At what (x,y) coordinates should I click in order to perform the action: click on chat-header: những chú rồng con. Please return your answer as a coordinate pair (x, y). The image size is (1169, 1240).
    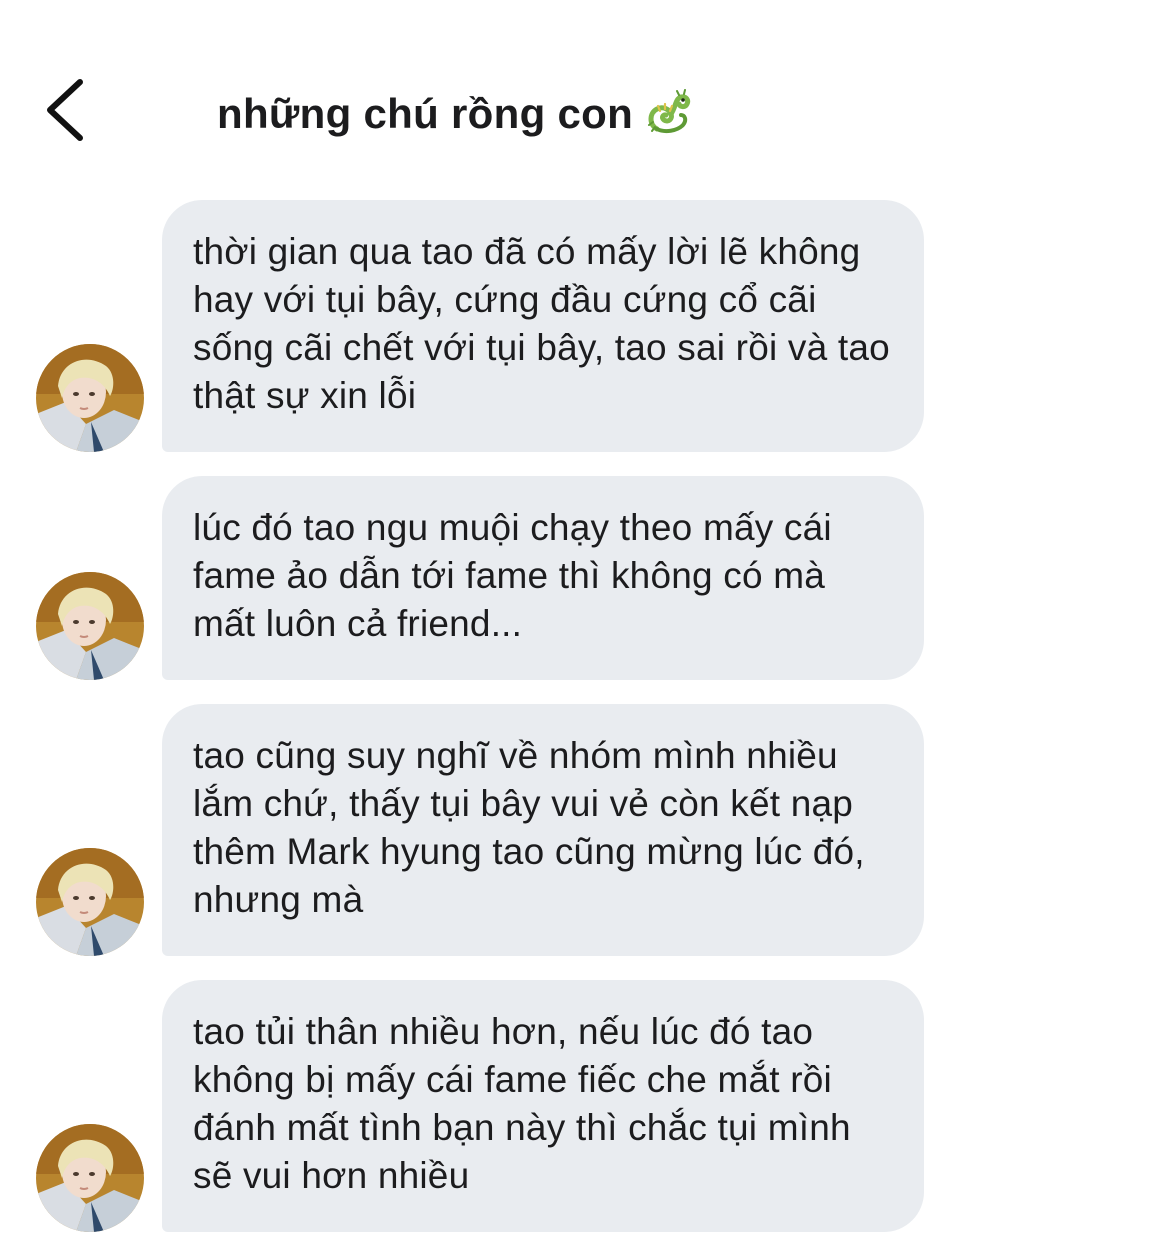
    Looking at the image, I should click on (584, 90).